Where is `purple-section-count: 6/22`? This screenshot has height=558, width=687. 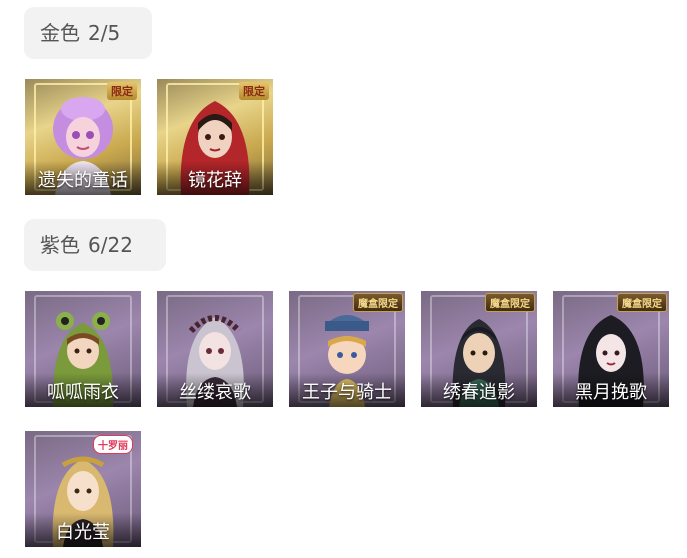
purple-section-count: 6/22 is located at coordinates (110, 245).